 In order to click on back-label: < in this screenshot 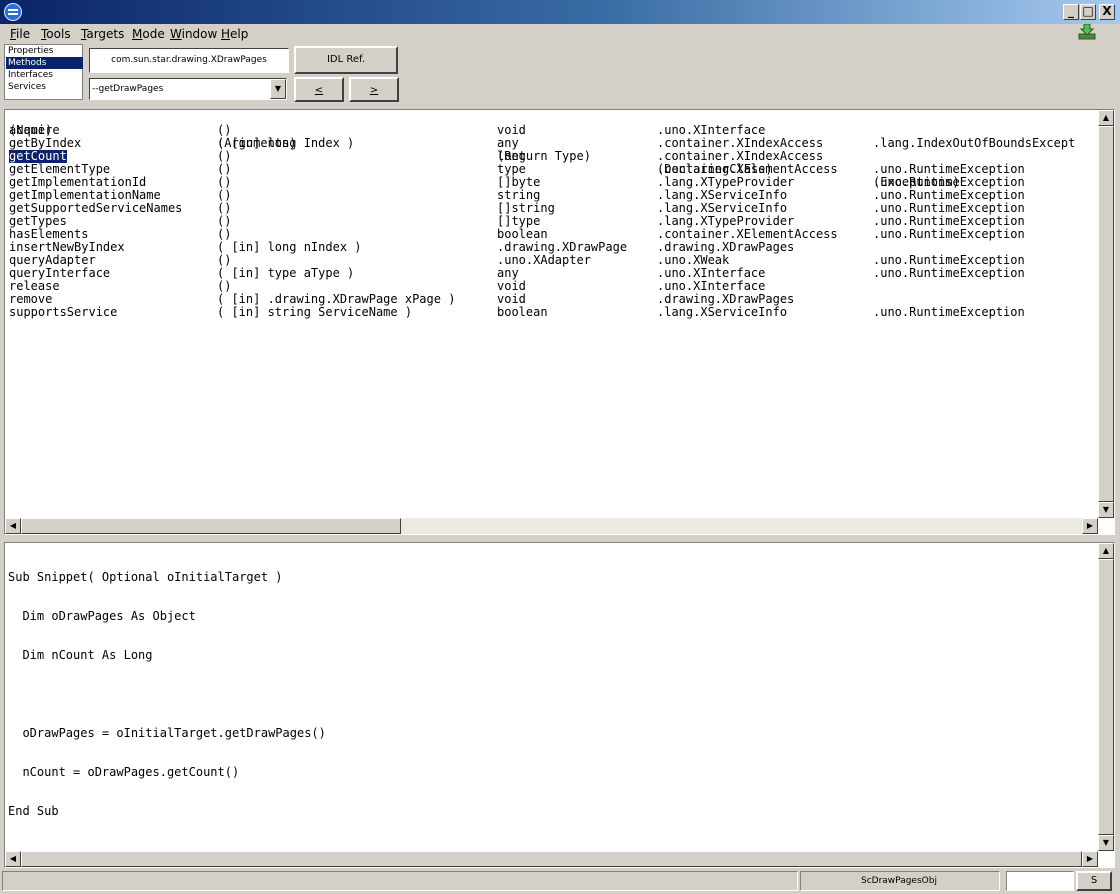, I will do `click(319, 90)`.